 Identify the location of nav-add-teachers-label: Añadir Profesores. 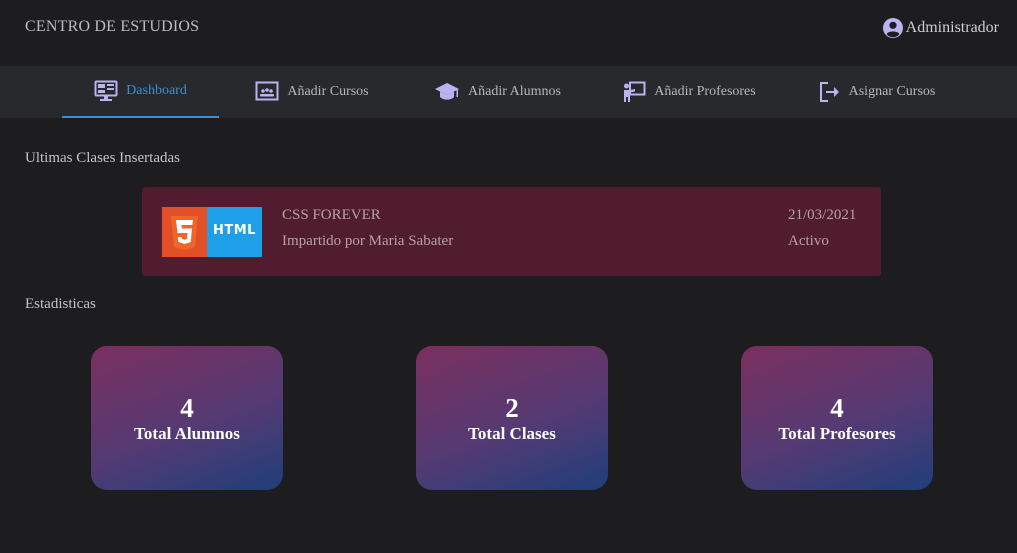
(705, 91).